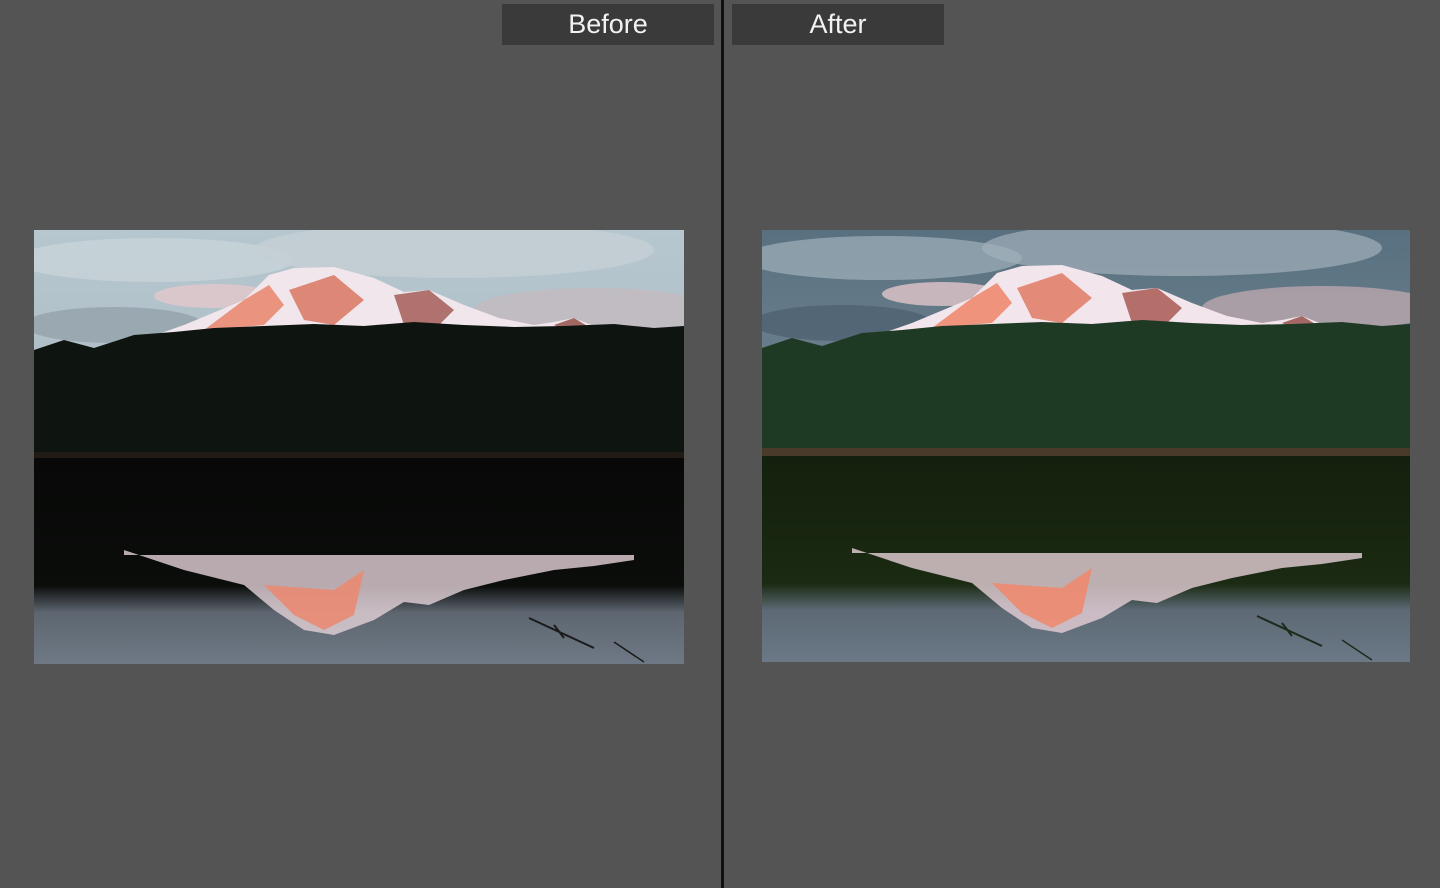 This screenshot has width=1440, height=888. I want to click on before-label: Before, so click(608, 24).